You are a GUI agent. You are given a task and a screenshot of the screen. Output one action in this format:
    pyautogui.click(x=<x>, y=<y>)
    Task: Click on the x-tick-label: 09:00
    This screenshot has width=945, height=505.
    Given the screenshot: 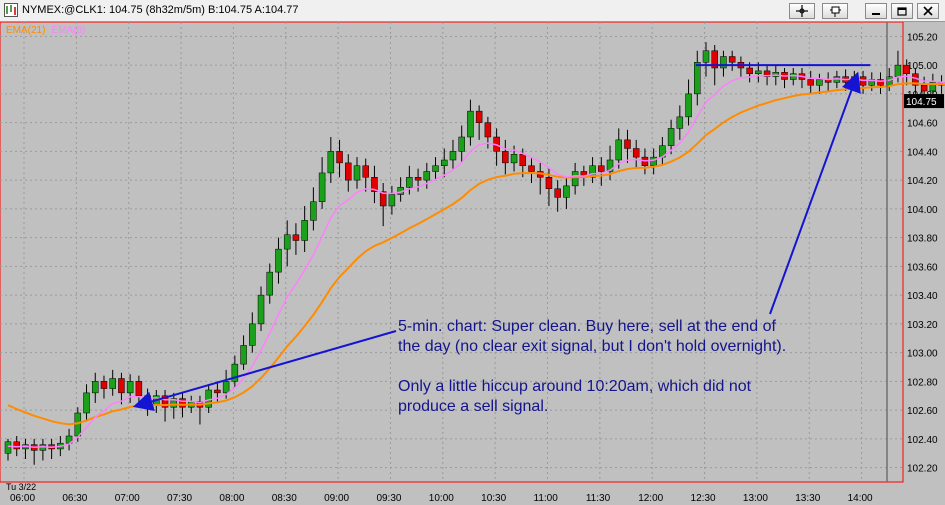 What is the action you would take?
    pyautogui.click(x=336, y=498)
    